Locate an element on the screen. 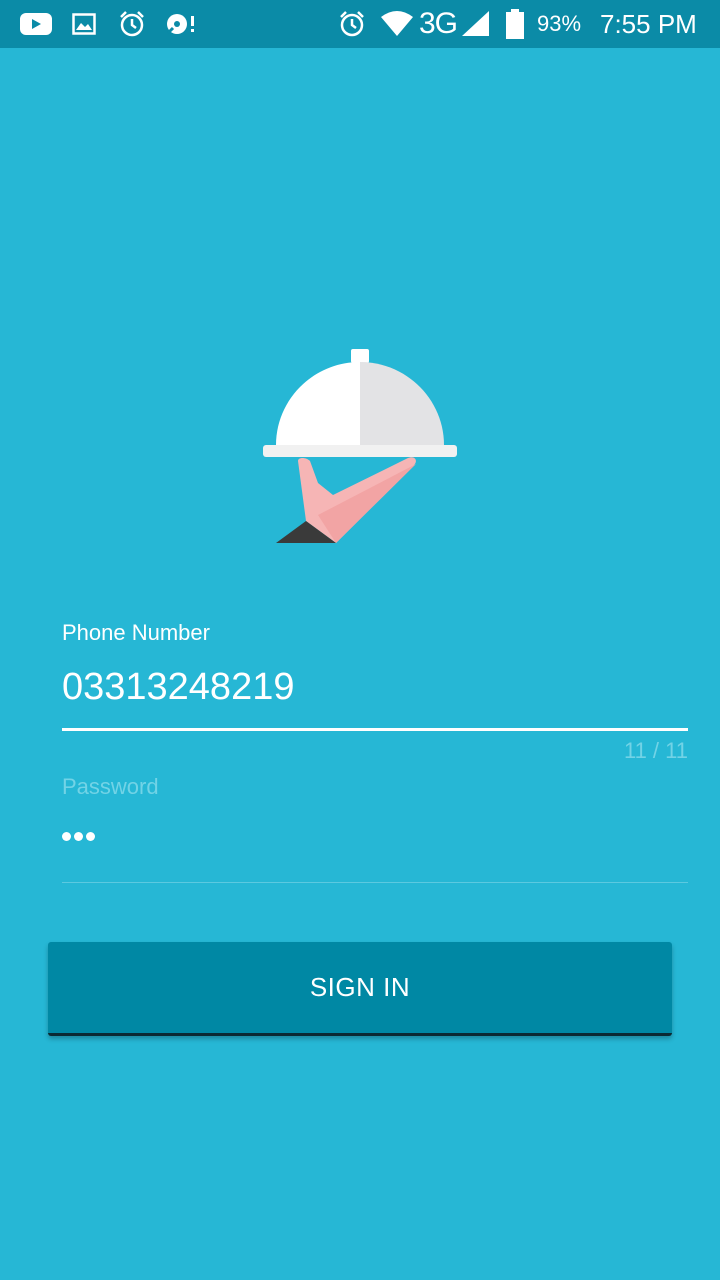 Image resolution: width=720 pixels, height=1280 pixels. network-type: 3G is located at coordinates (438, 23).